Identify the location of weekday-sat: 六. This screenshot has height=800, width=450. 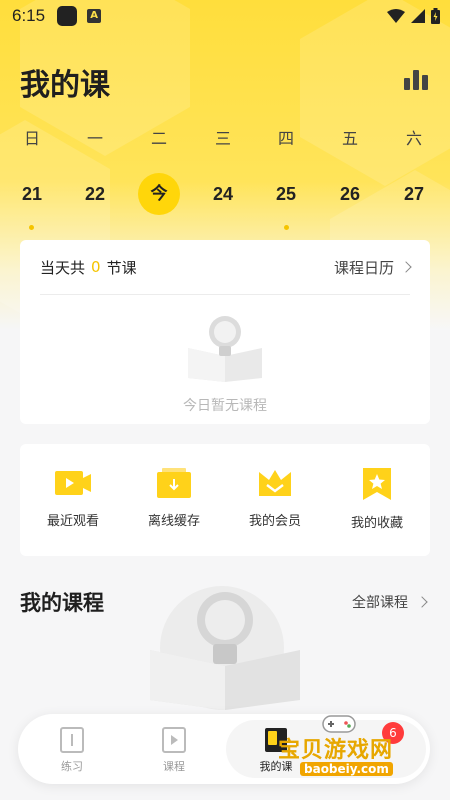
(413, 138).